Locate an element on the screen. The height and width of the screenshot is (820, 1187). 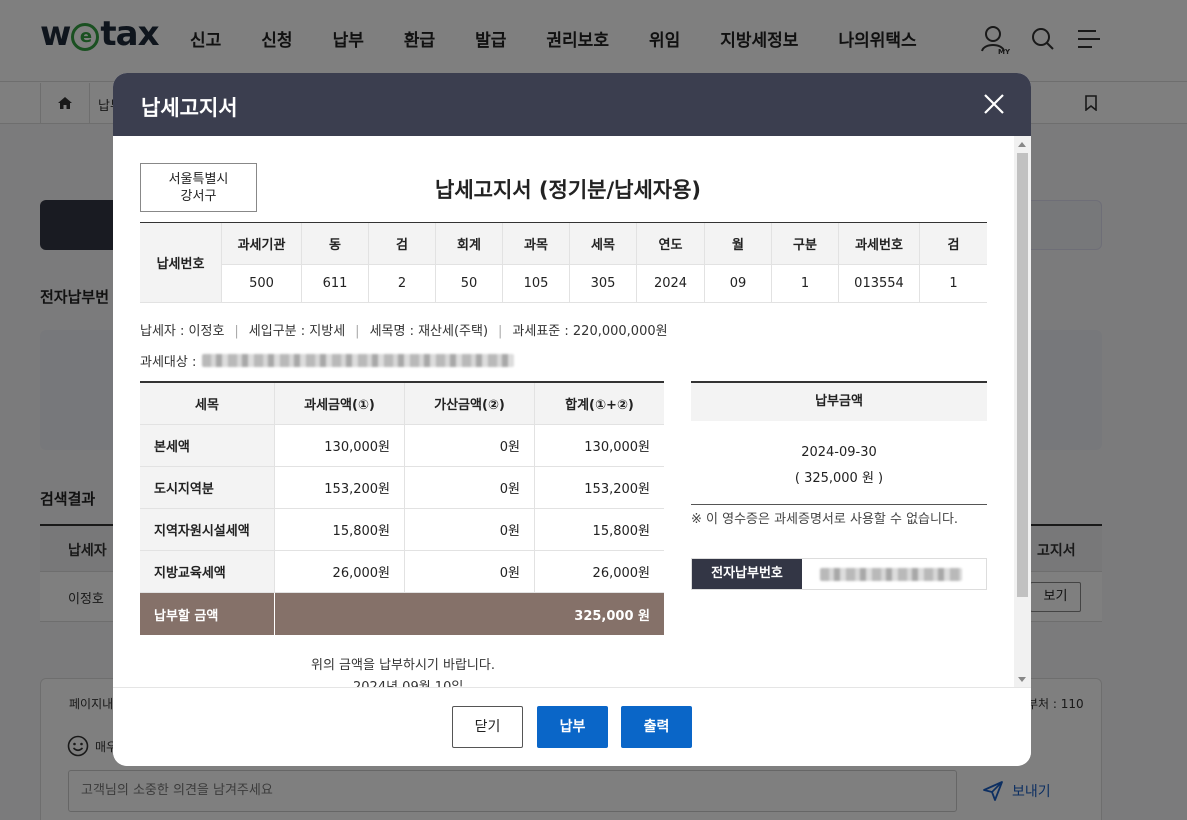
sum-amount: 15,800원 is located at coordinates (621, 531).